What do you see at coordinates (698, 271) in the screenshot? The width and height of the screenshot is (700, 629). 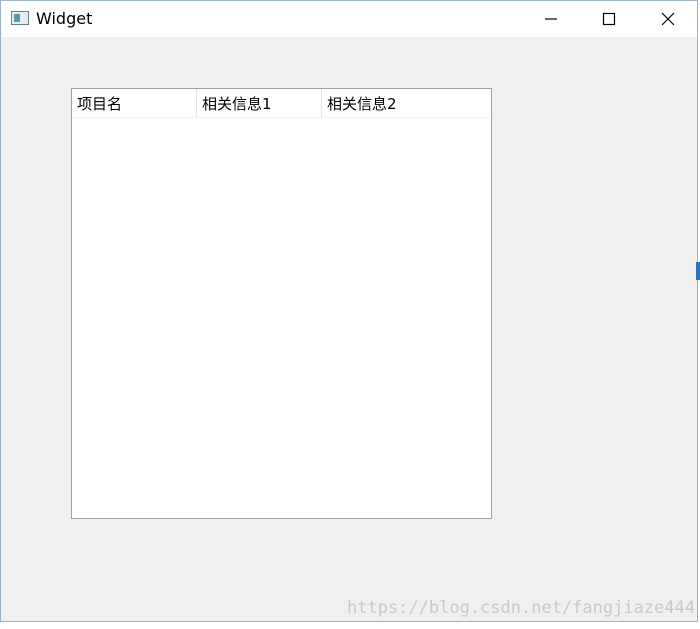 I see `background-window-edge` at bounding box center [698, 271].